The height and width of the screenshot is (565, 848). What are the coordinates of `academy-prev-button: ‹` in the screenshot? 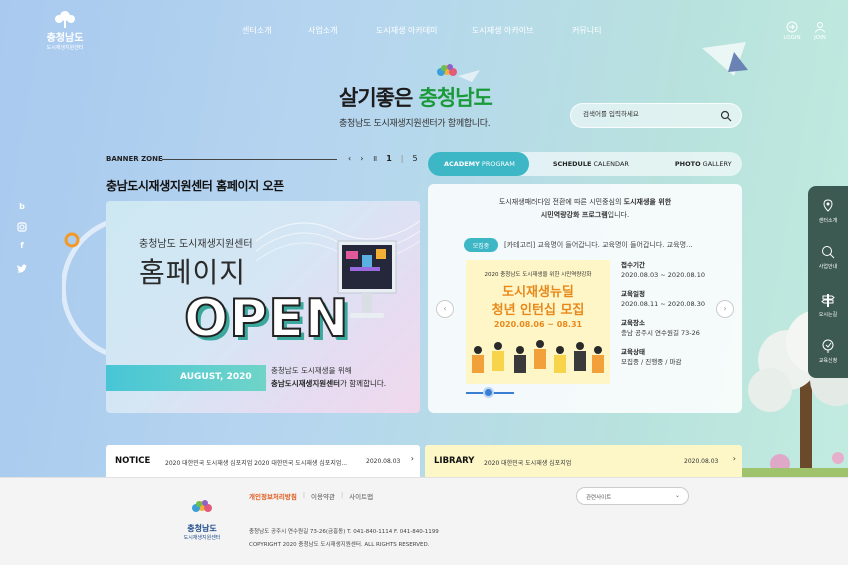 It's located at (445, 309).